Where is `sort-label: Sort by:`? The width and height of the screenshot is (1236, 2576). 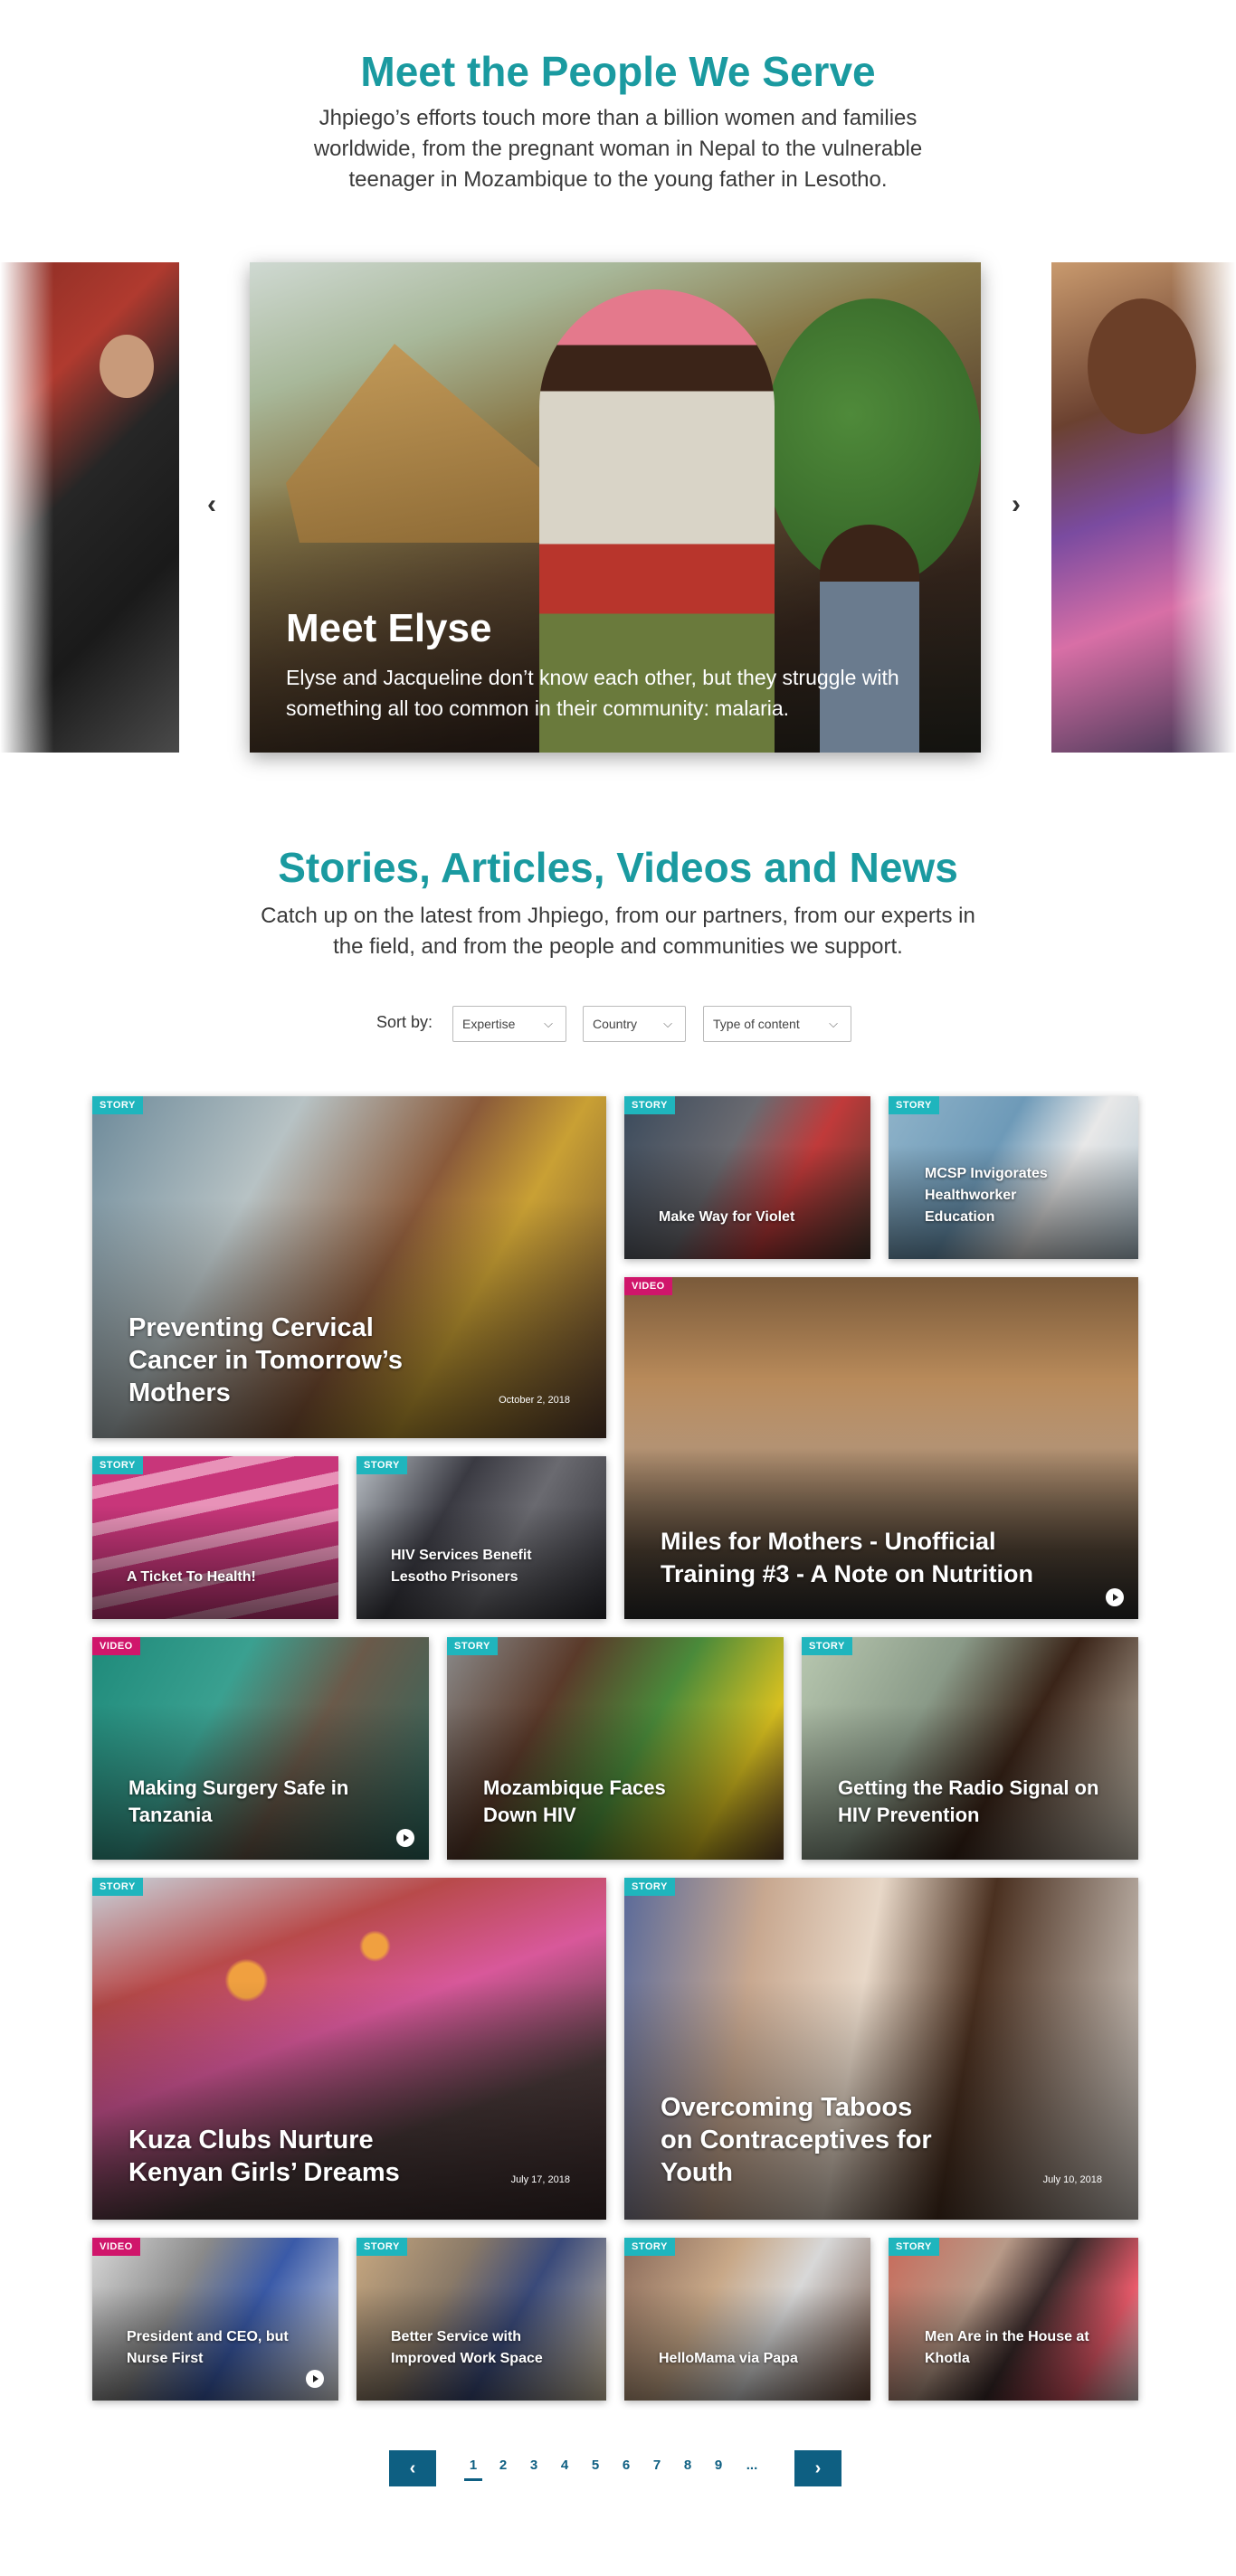 sort-label: Sort by: is located at coordinates (404, 1022).